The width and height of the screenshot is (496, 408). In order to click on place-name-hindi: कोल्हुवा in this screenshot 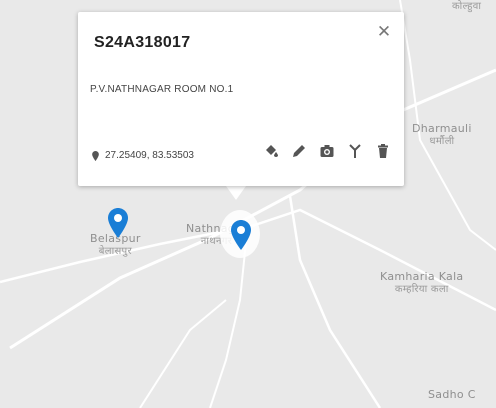, I will do `click(467, 6)`.